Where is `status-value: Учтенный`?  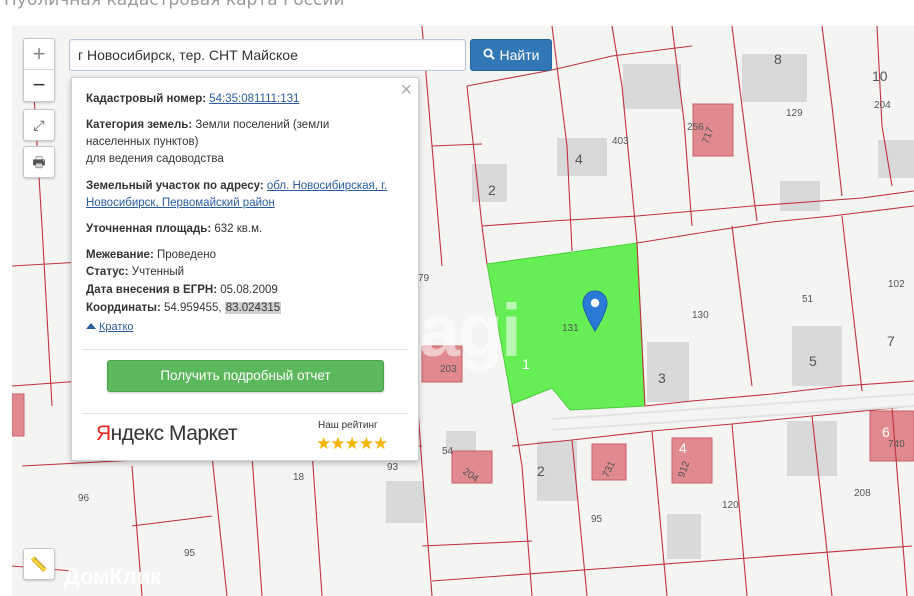
status-value: Учтенный is located at coordinates (158, 272).